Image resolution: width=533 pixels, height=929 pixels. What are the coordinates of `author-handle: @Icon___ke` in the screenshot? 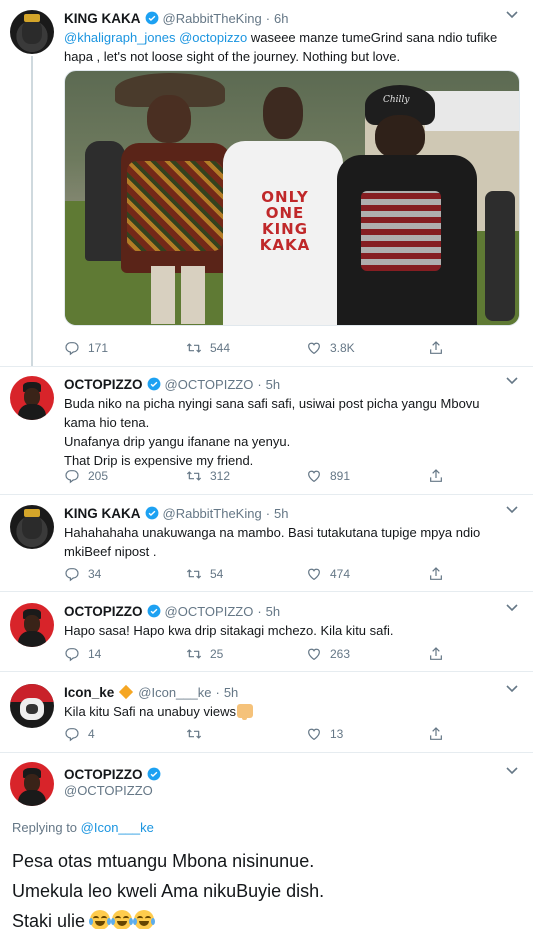 It's located at (174, 692).